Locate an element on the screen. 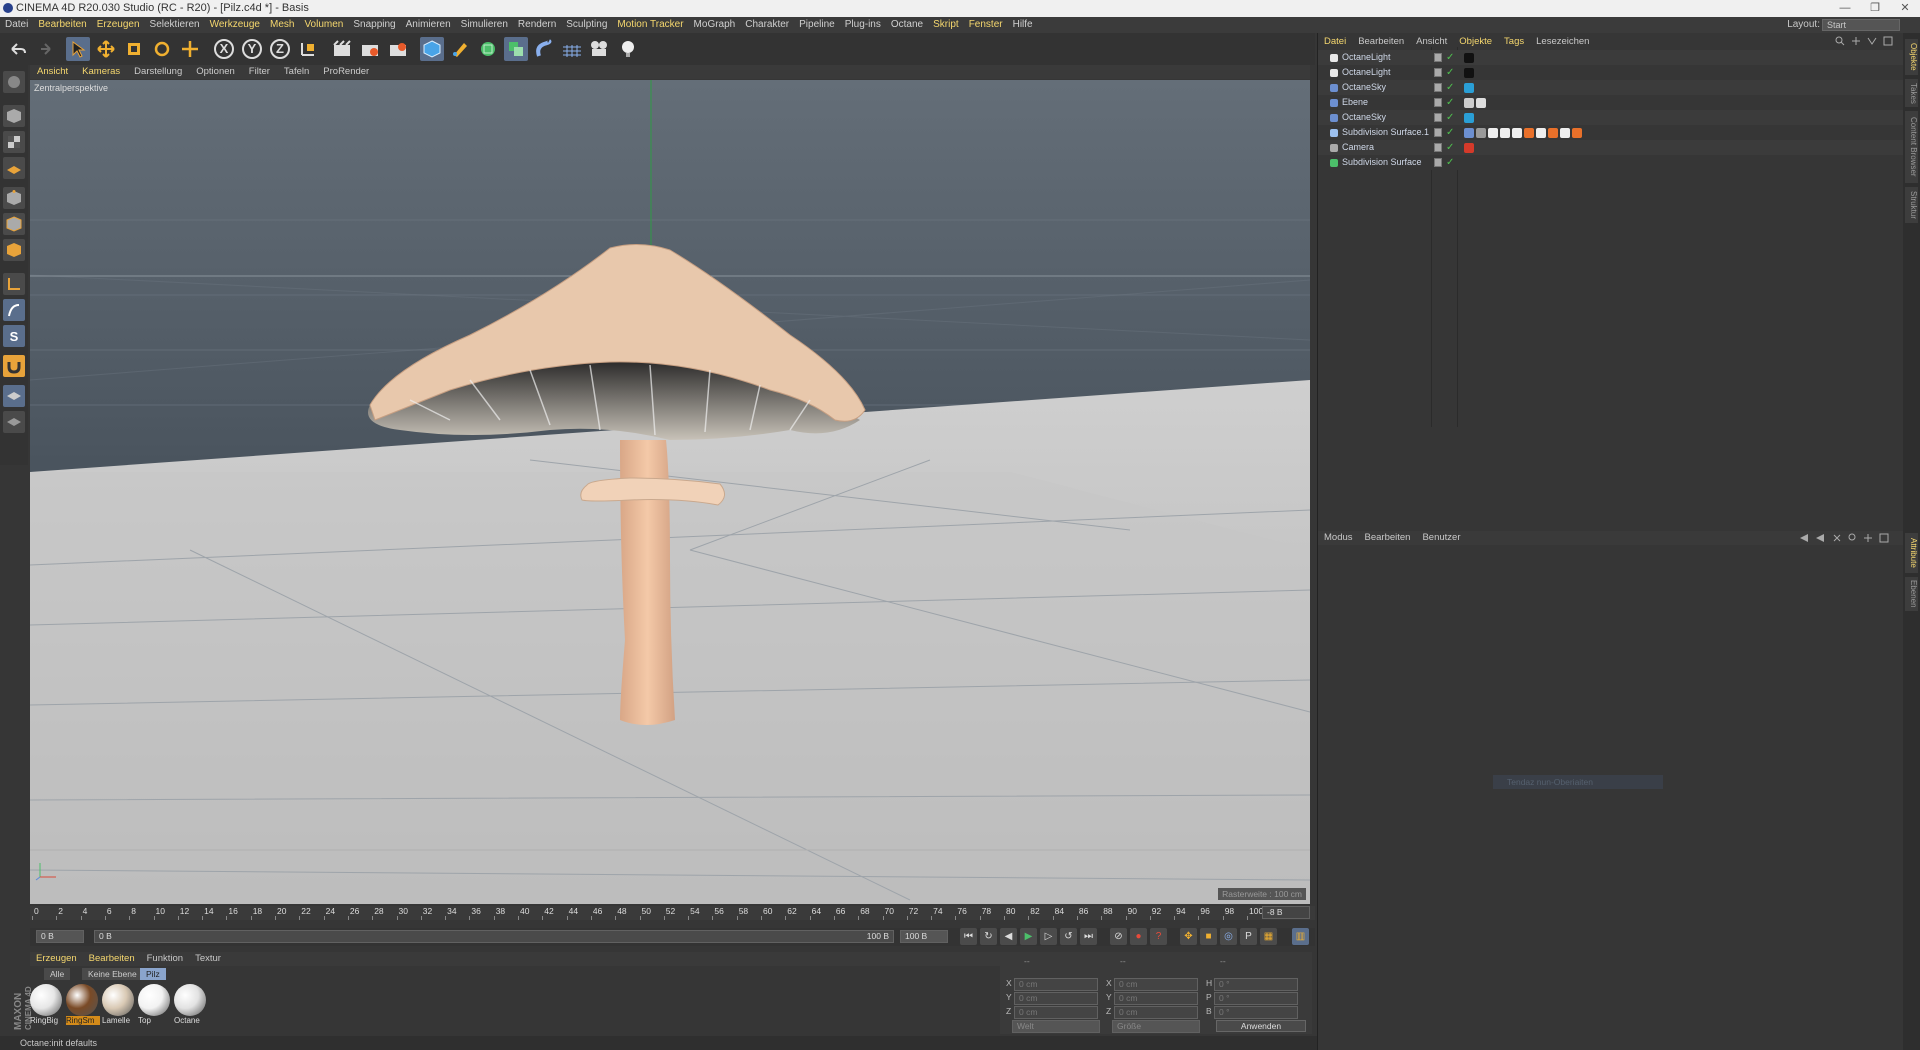 The height and width of the screenshot is (1050, 1920). object-row: OctaneLight ✓ is located at coordinates (1610, 57).